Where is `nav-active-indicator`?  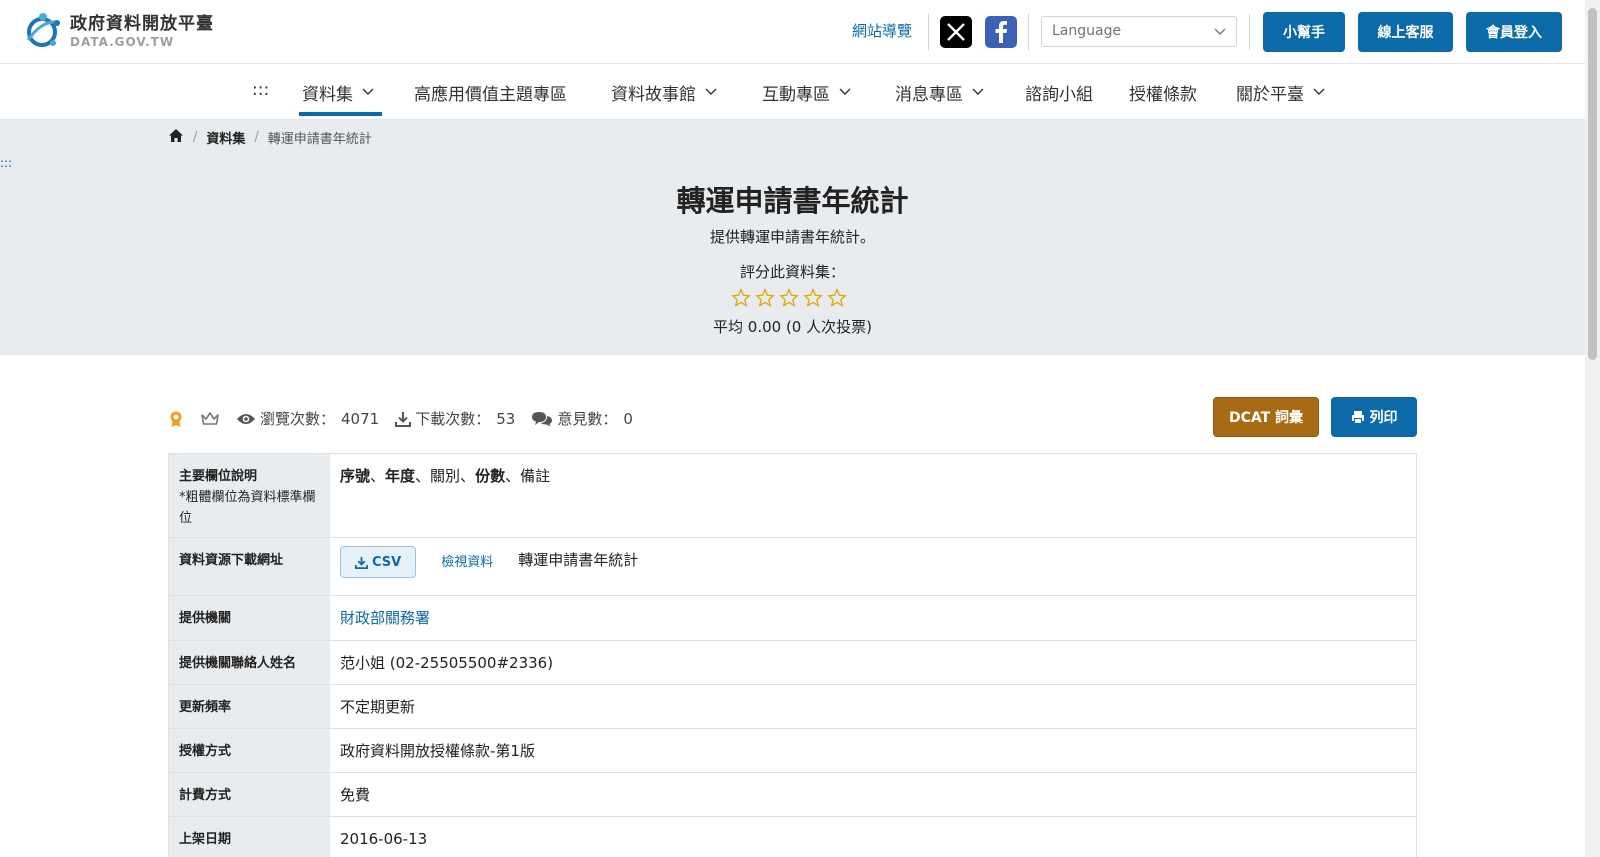 nav-active-indicator is located at coordinates (340, 114).